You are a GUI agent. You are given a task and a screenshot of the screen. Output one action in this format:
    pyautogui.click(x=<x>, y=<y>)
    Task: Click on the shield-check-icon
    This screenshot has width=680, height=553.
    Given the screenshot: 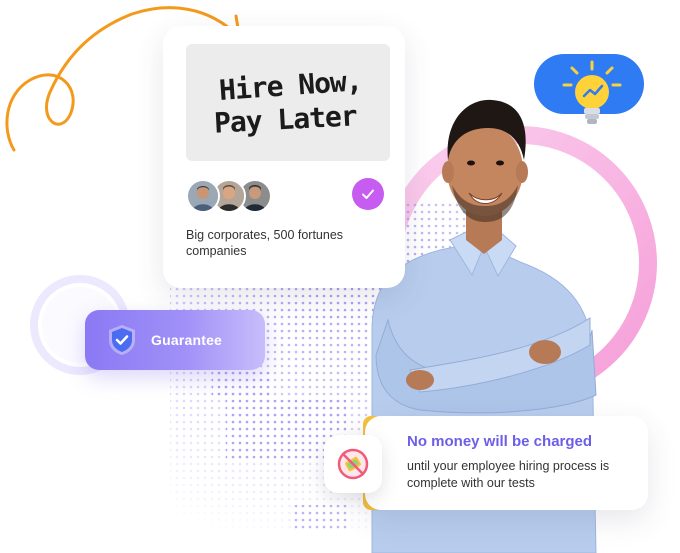 What is the action you would take?
    pyautogui.click(x=122, y=340)
    